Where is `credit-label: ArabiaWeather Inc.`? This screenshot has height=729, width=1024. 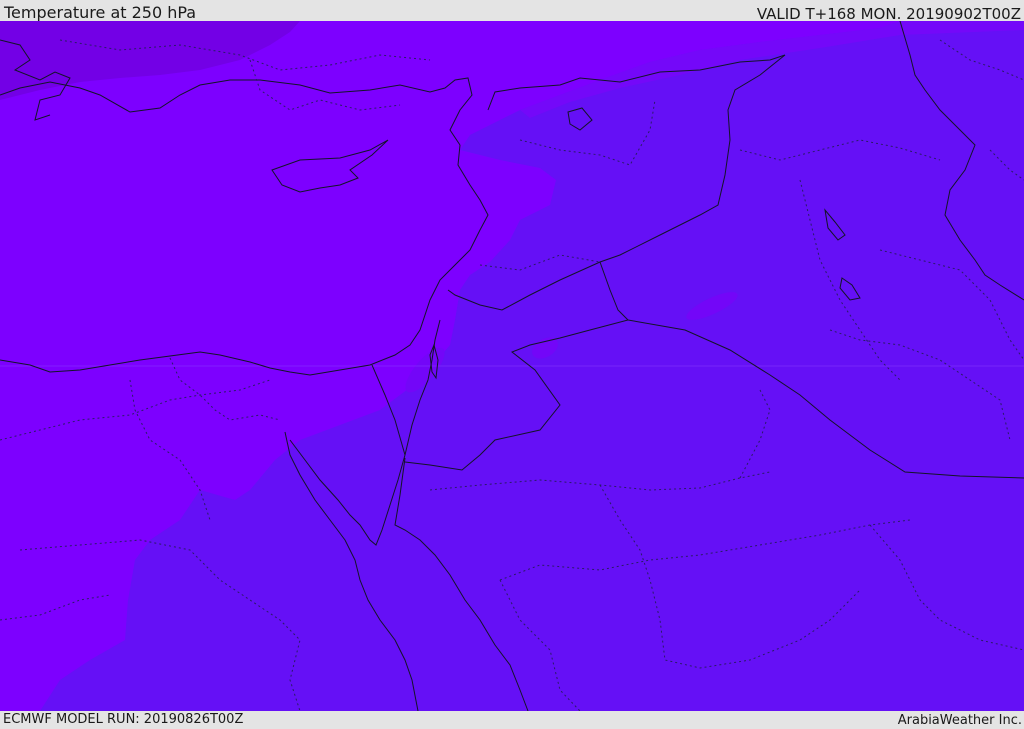
credit-label: ArabiaWeather Inc. is located at coordinates (959, 720).